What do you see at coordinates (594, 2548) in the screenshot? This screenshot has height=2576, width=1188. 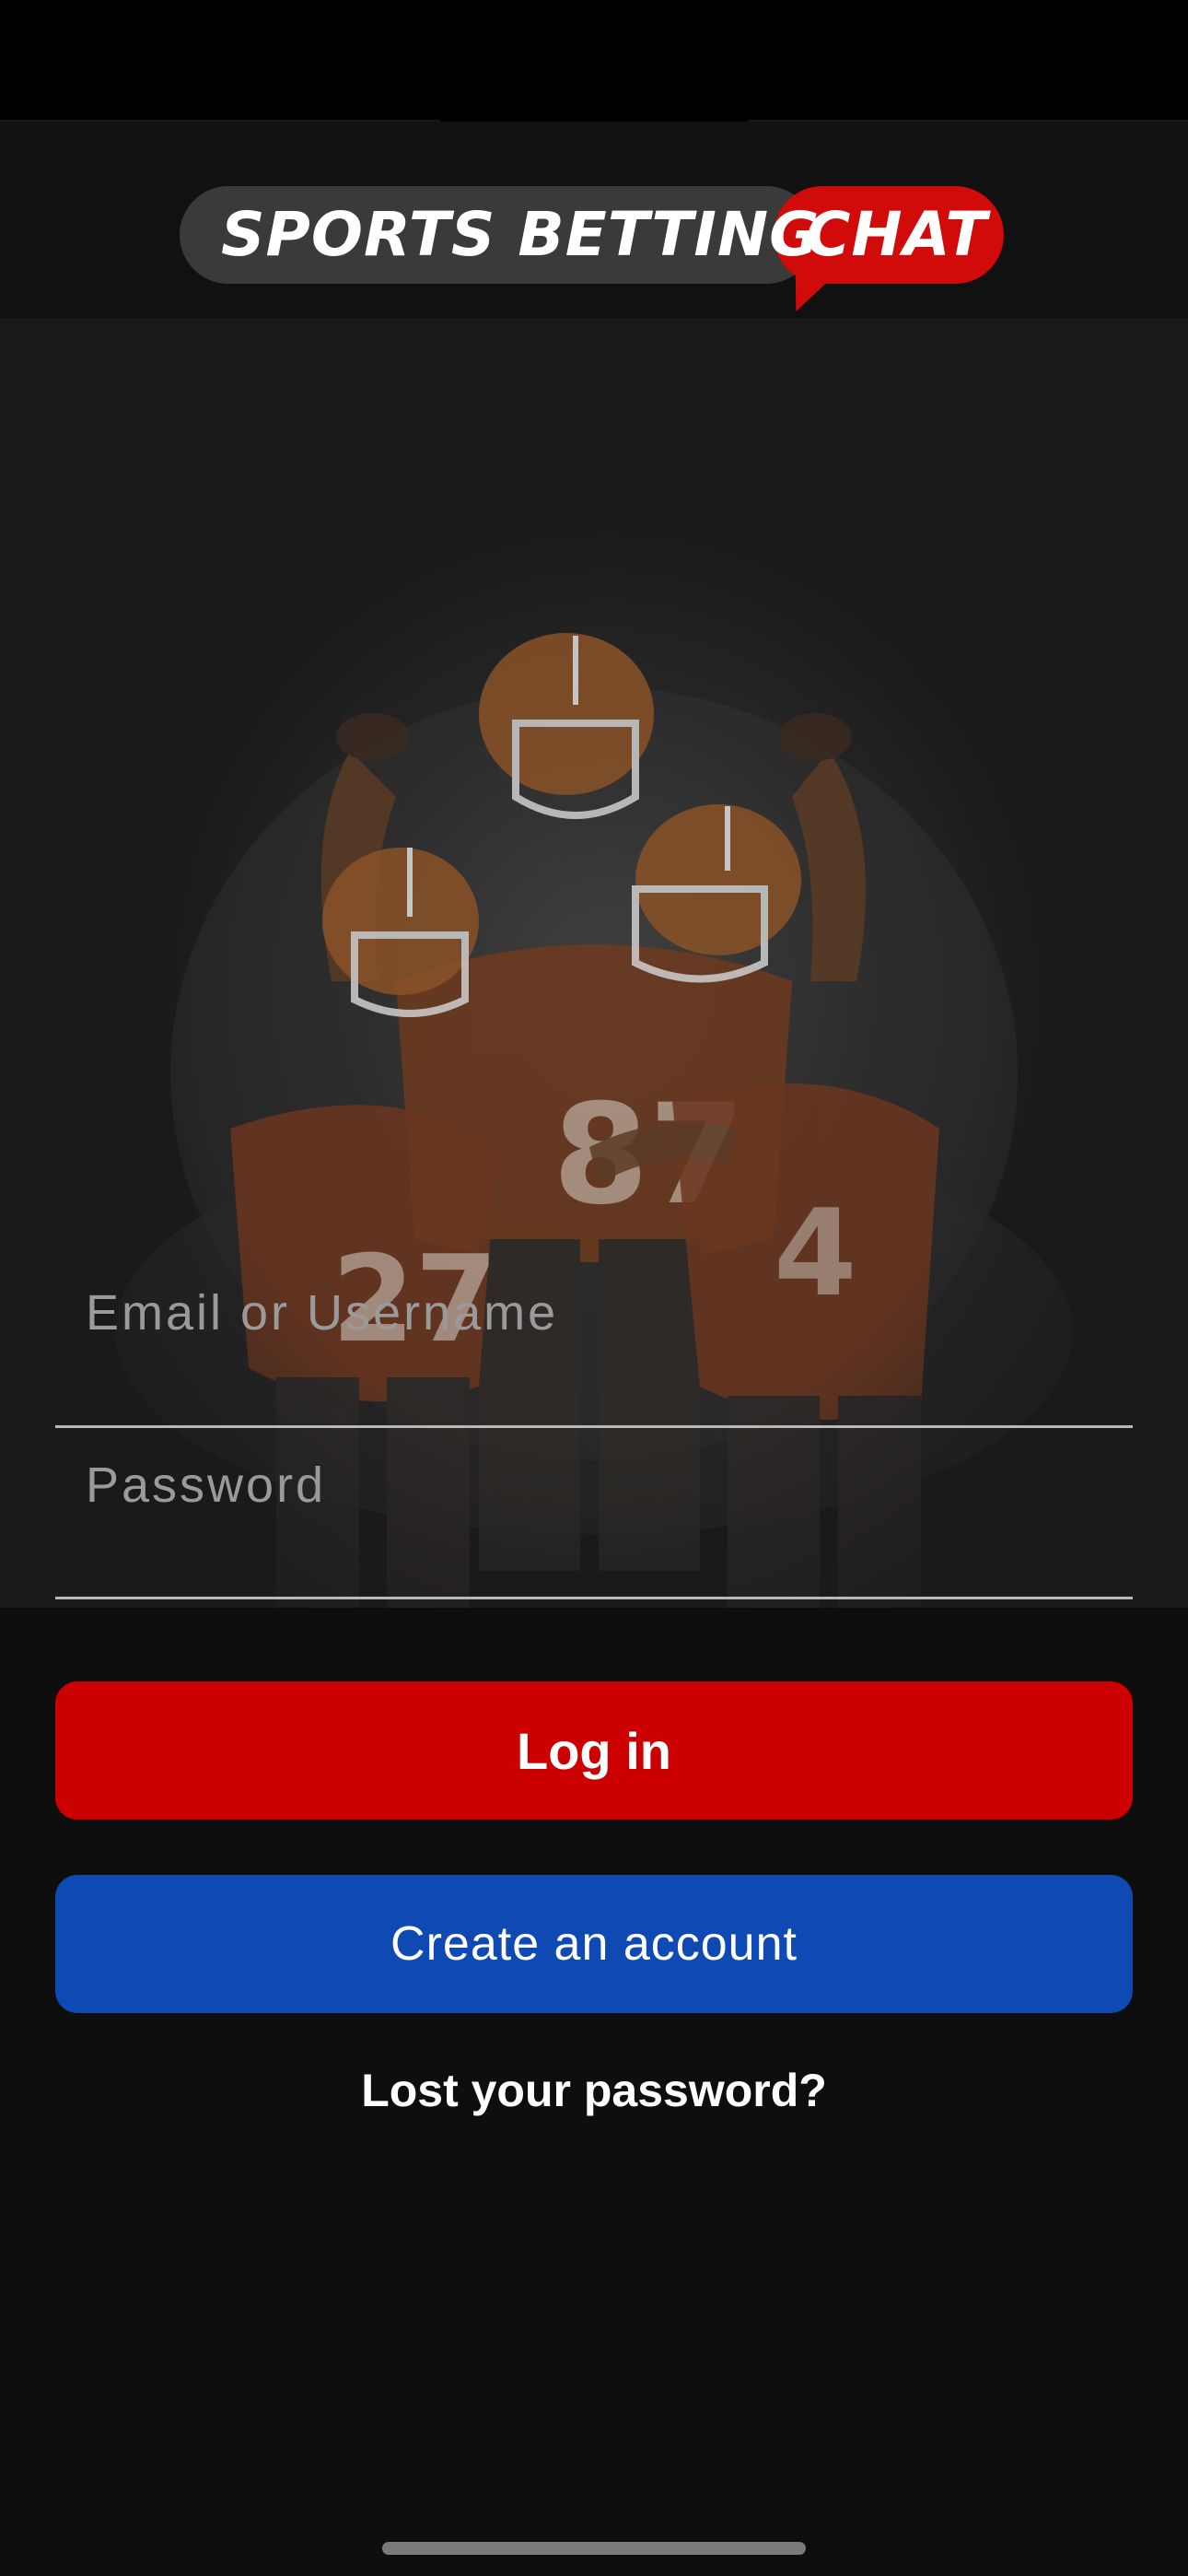 I see `home-indicator` at bounding box center [594, 2548].